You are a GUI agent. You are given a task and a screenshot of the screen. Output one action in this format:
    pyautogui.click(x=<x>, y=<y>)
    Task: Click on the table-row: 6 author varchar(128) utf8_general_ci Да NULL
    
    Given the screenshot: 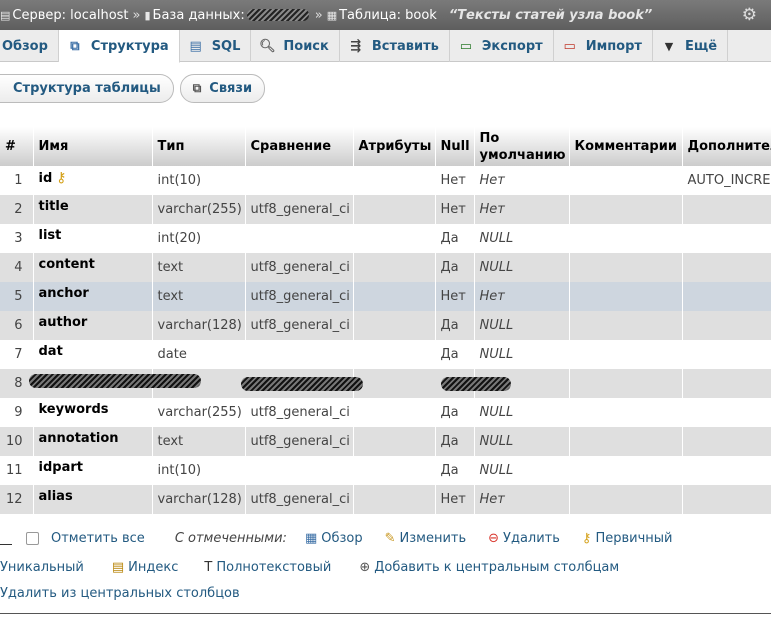 What is the action you would take?
    pyautogui.click(x=385, y=325)
    